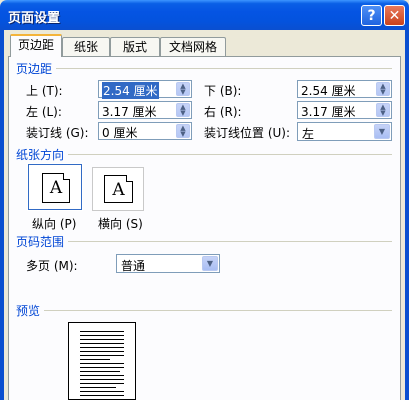  I want to click on landscape-label: 横向 (S), so click(120, 223).